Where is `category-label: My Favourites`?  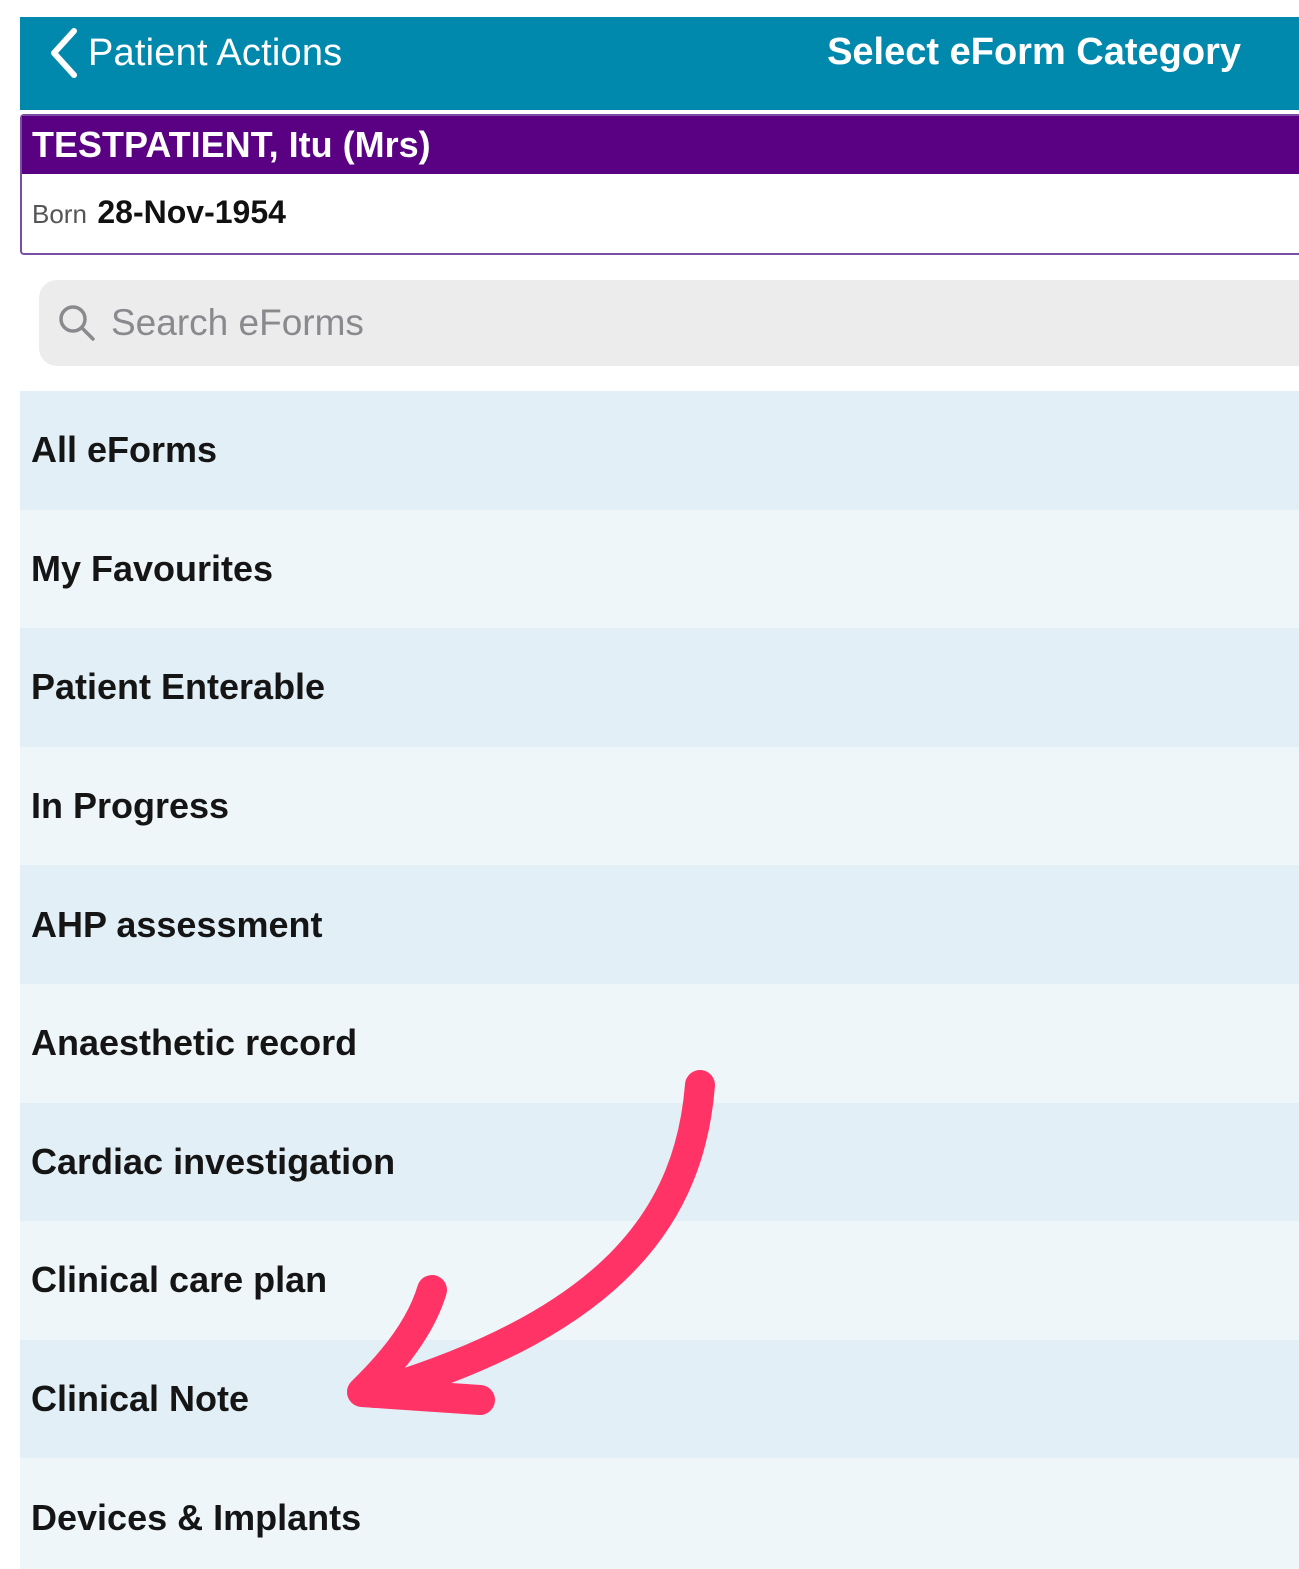
category-label: My Favourites is located at coordinates (152, 568).